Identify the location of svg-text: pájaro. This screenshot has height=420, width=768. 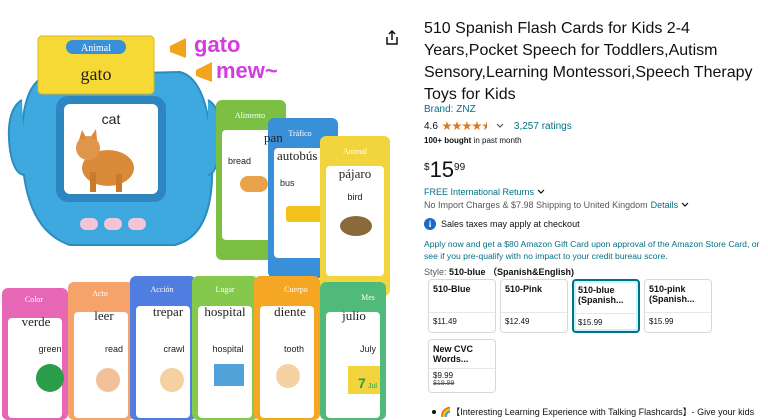
(355, 173).